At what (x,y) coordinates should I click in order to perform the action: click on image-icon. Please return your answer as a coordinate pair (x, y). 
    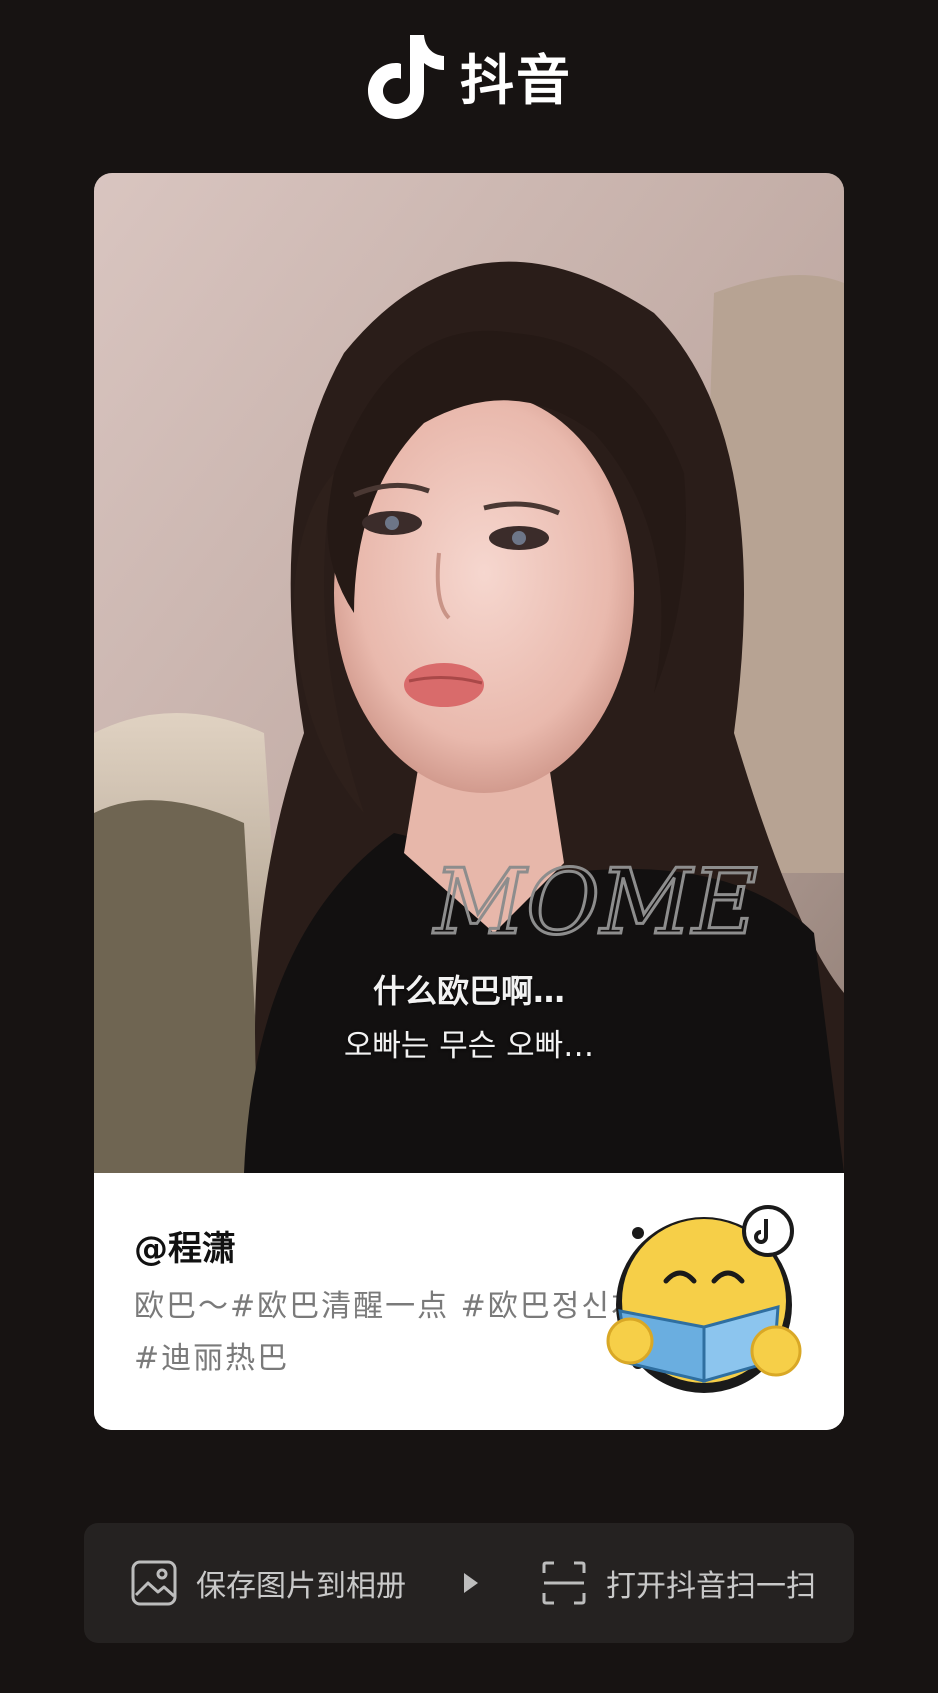
    Looking at the image, I should click on (154, 1583).